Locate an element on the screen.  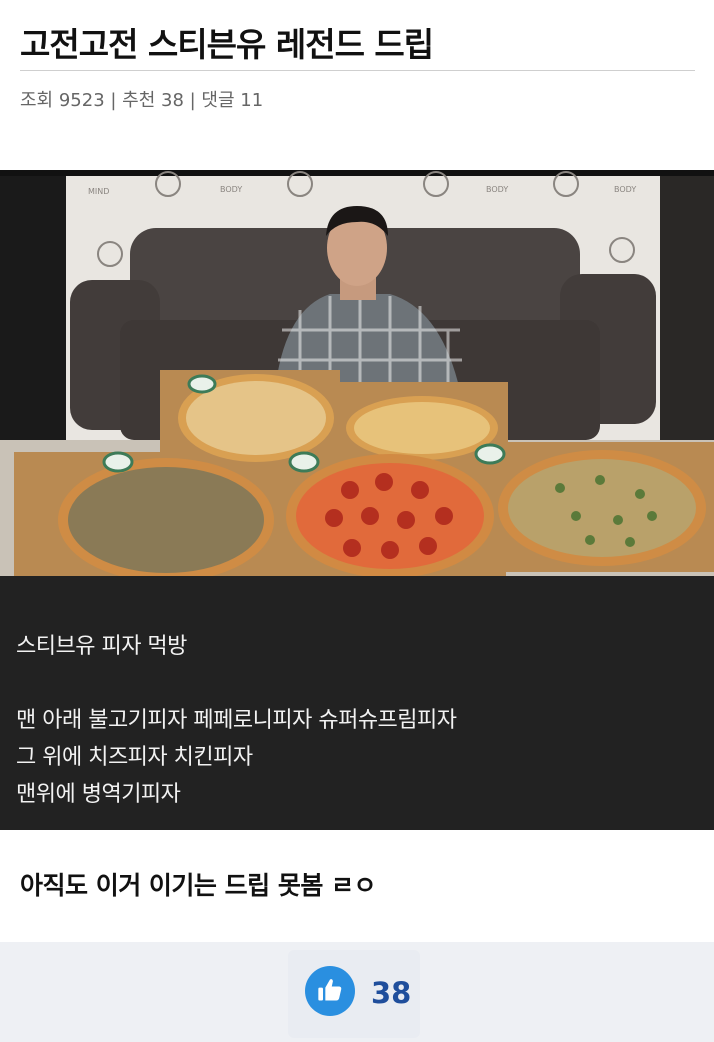
caption-line: 맨 아래 불고기피자 페페로니피자 슈퍼슈프림피자 is located at coordinates (236, 720).